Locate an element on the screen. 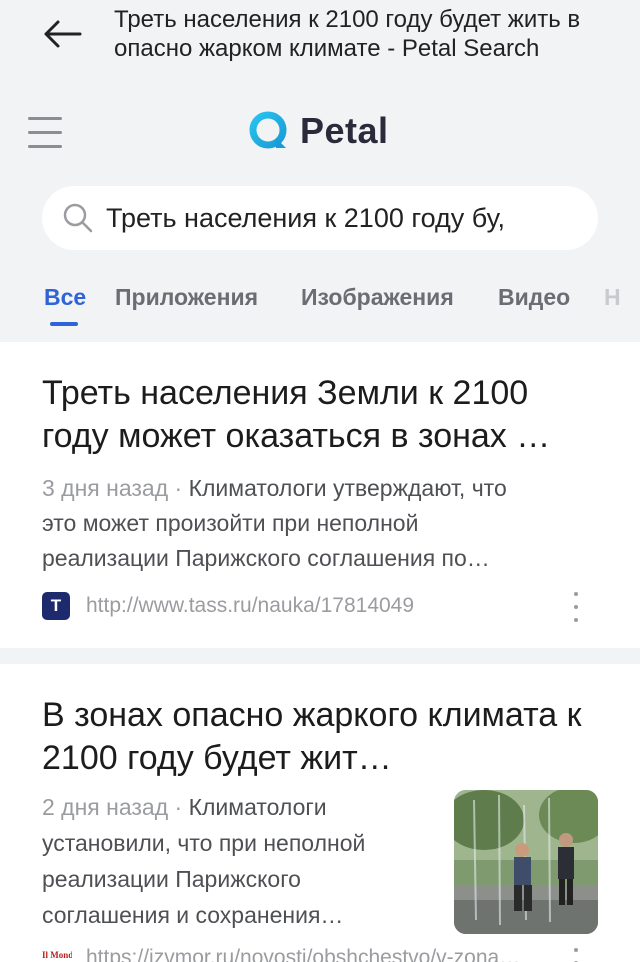 The width and height of the screenshot is (640, 962). menu-button is located at coordinates (48, 132).